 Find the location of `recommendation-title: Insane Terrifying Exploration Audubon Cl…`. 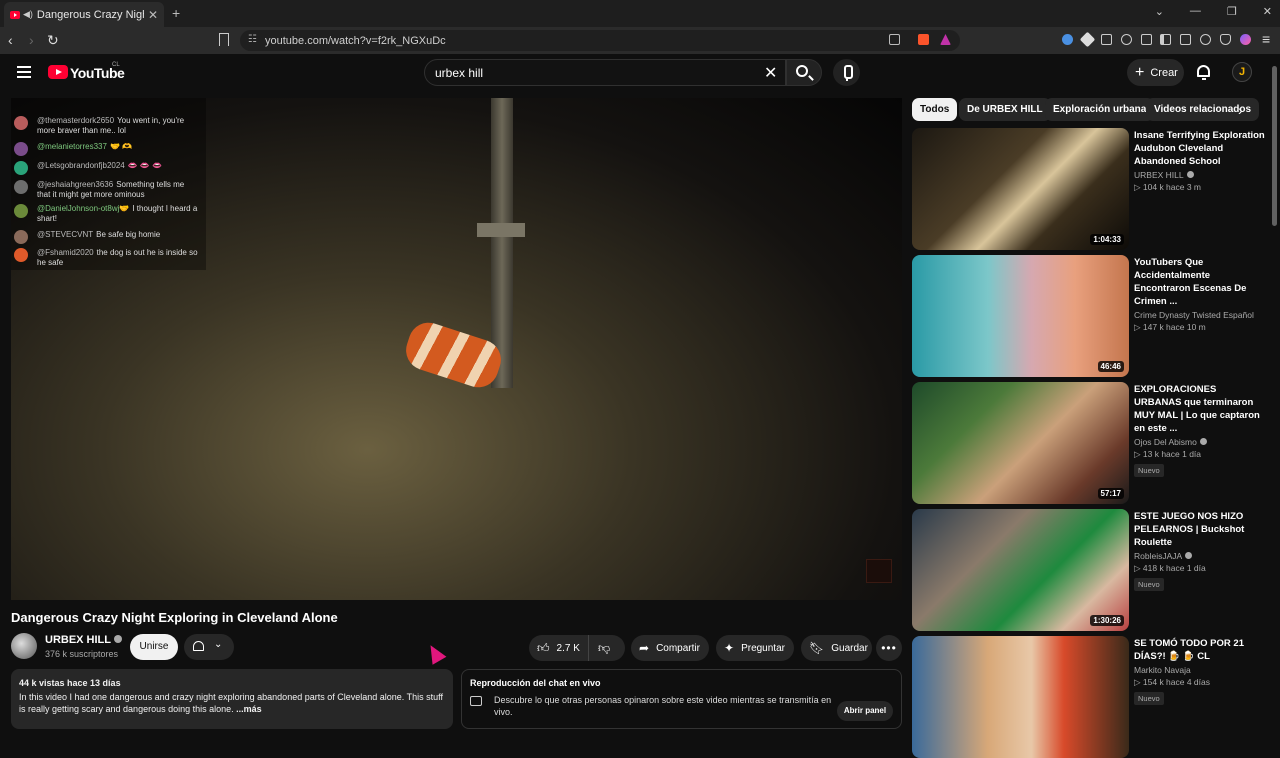

recommendation-title: Insane Terrifying Exploration Audubon Cl… is located at coordinates (1200, 148).